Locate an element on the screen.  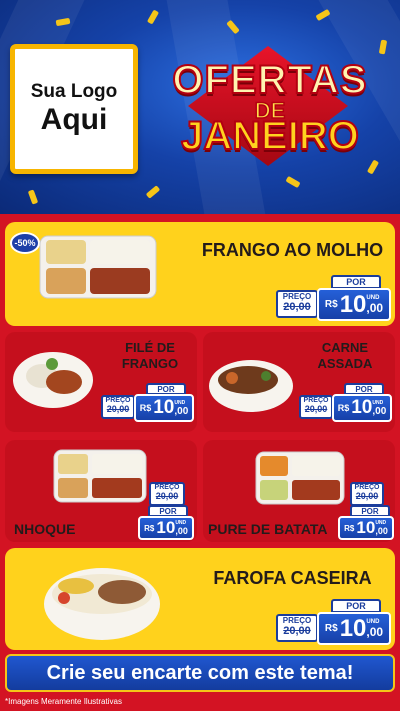
product-name-line2: FRANGO is located at coordinates (150, 363).